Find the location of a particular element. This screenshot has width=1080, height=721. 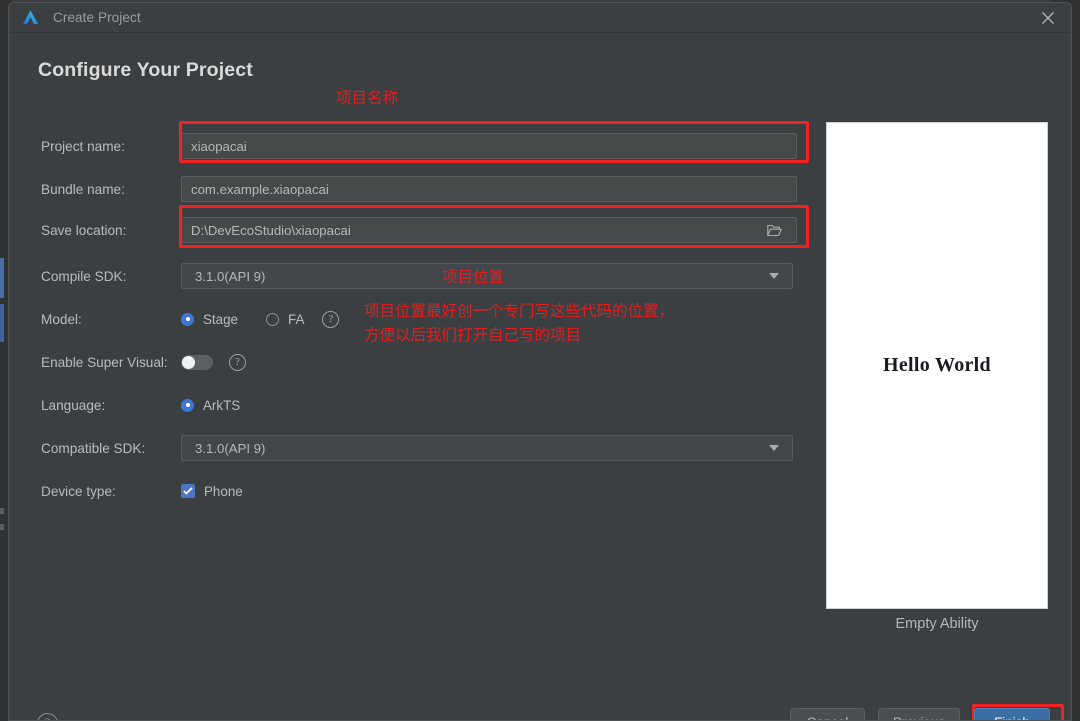

checkbox-device-phone: Phone is located at coordinates (212, 491).